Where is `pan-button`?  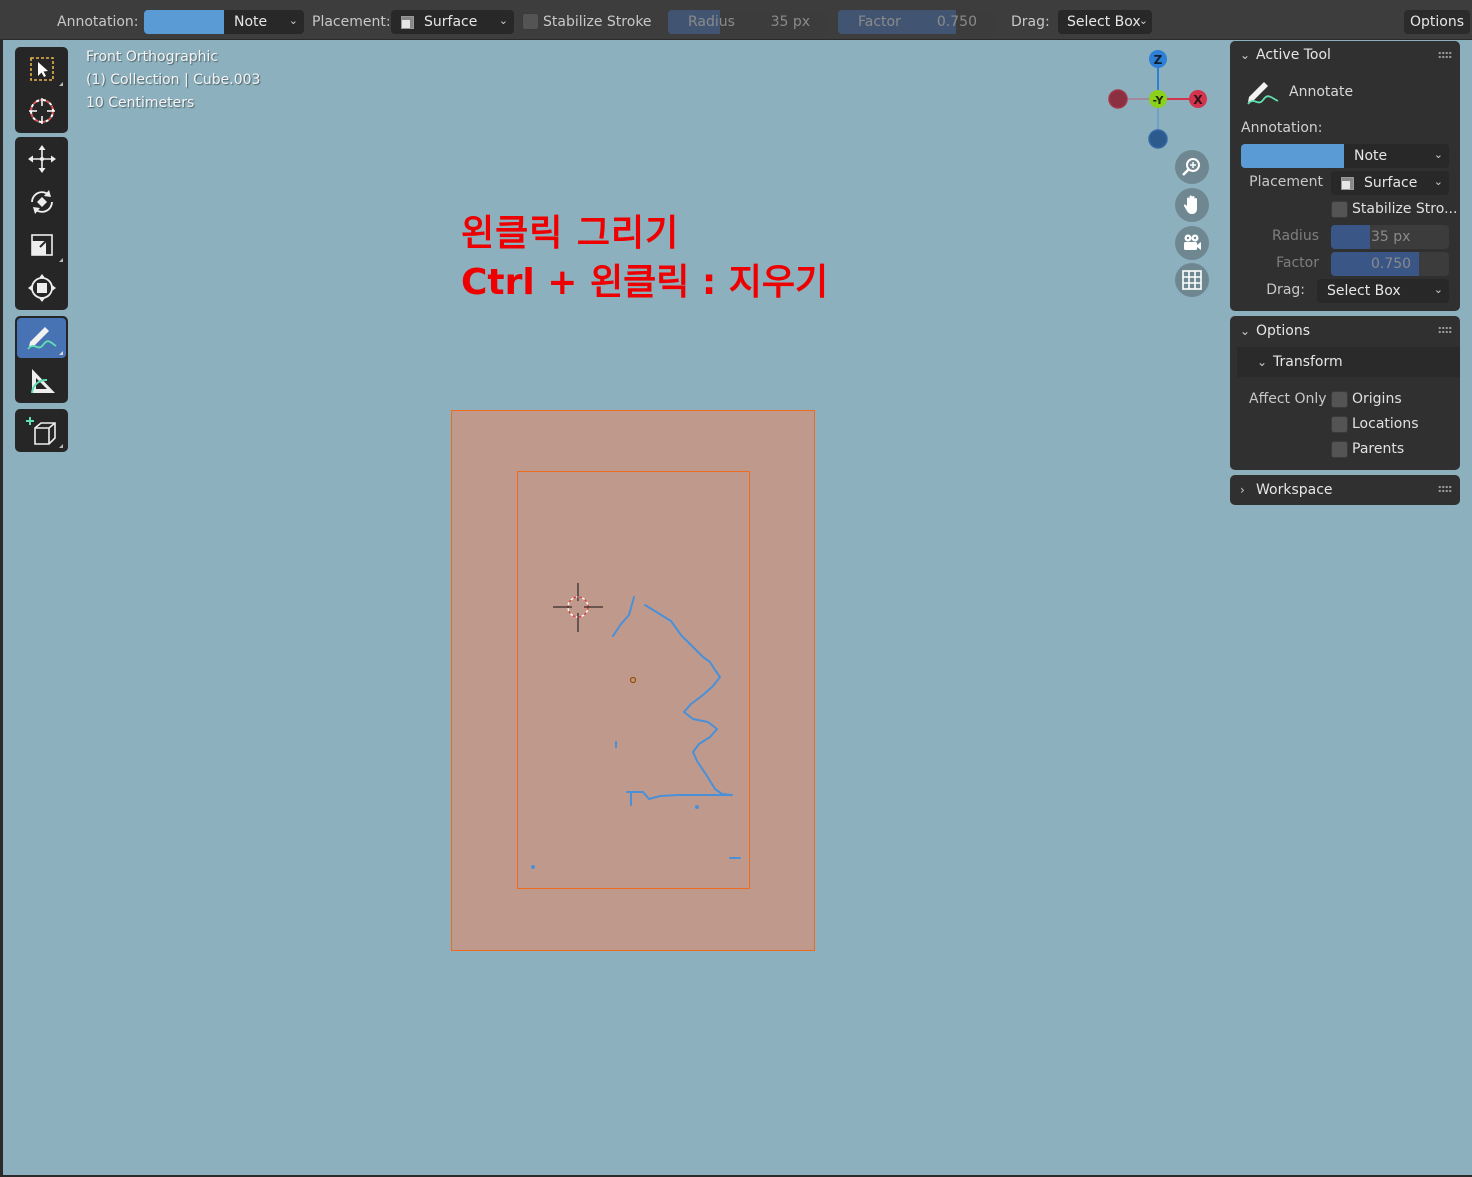 pan-button is located at coordinates (1192, 205).